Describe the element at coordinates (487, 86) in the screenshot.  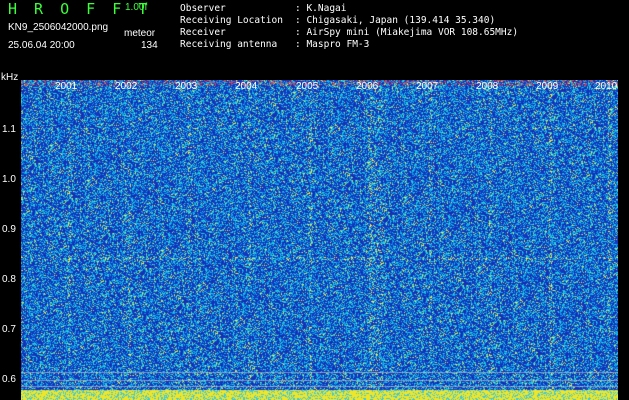
I see `x-tick: 2008` at that location.